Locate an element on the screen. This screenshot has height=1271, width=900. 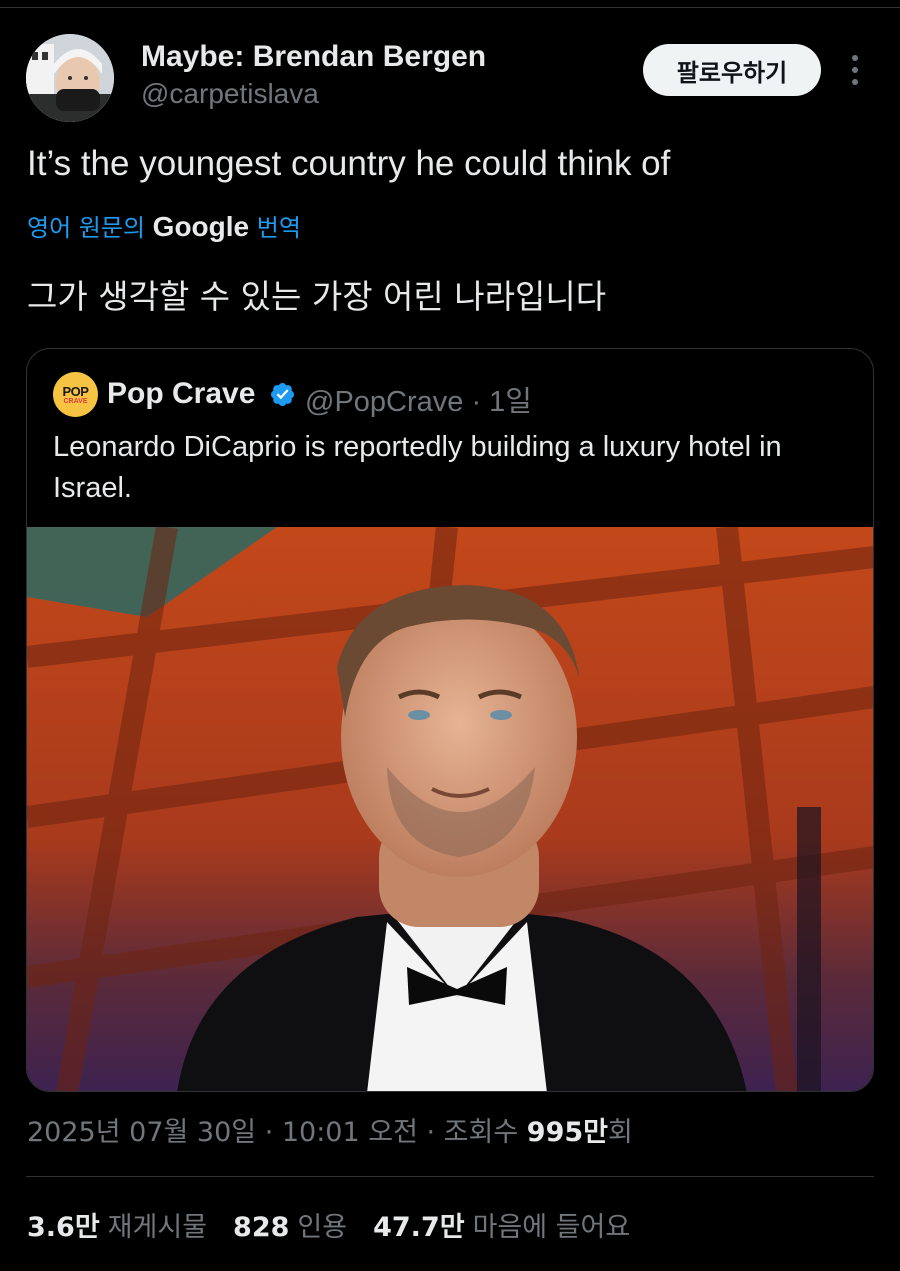
popcrave-avatar: POP CRAVE is located at coordinates (75, 394).